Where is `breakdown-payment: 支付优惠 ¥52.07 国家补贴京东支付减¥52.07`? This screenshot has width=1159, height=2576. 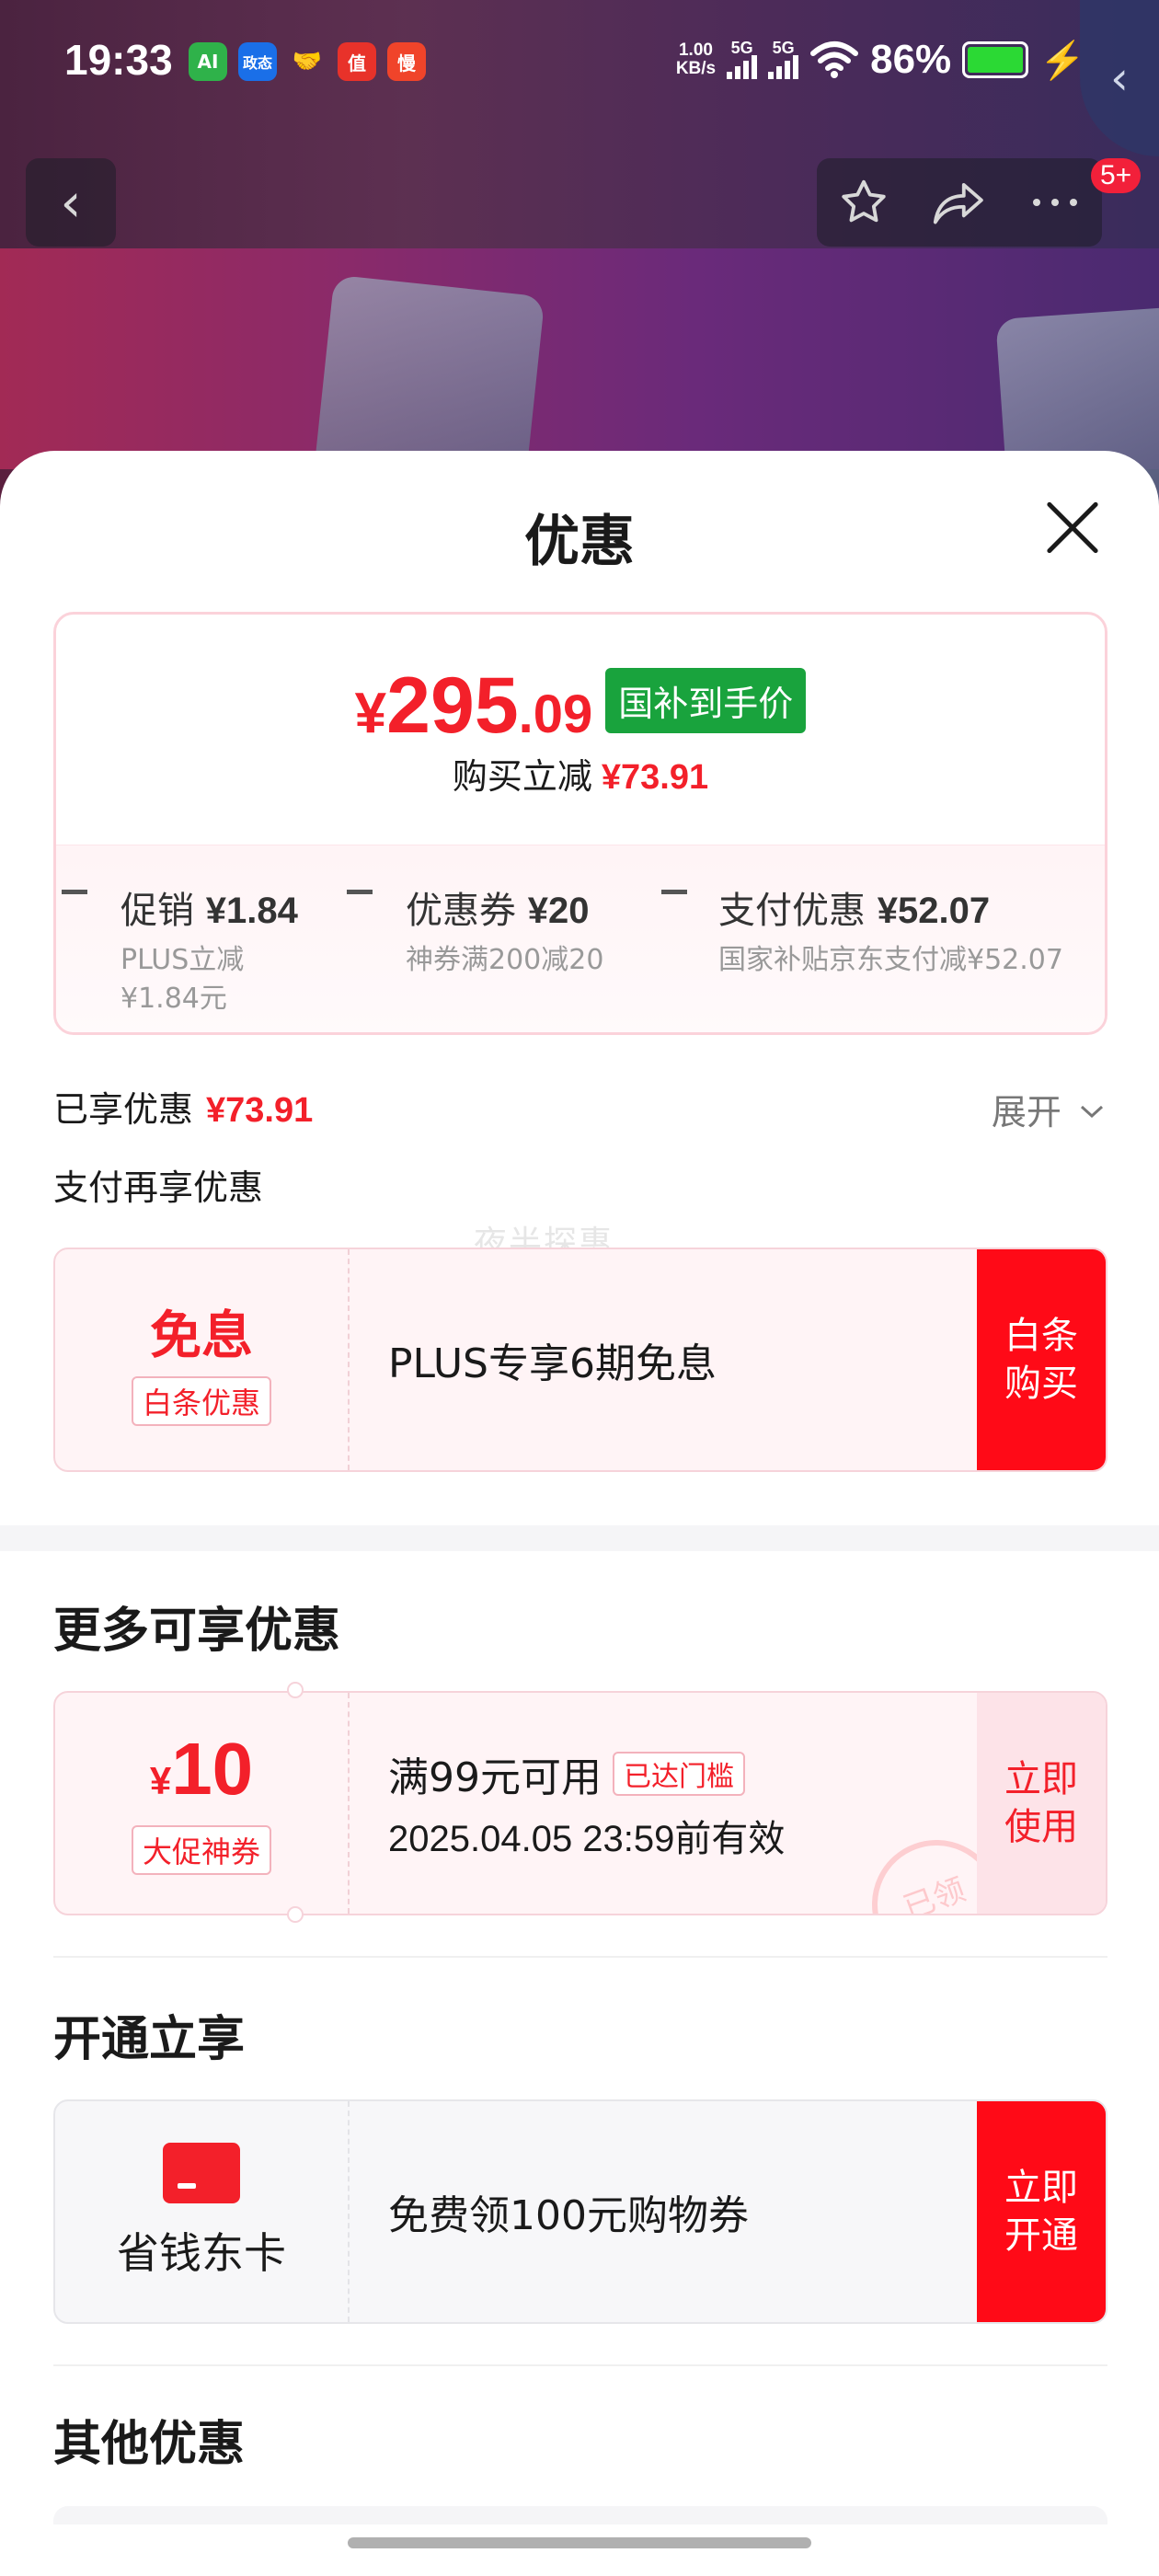
breakdown-payment: 支付优惠 ¥52.07 国家补贴京东支付减¥52.07 is located at coordinates (890, 930).